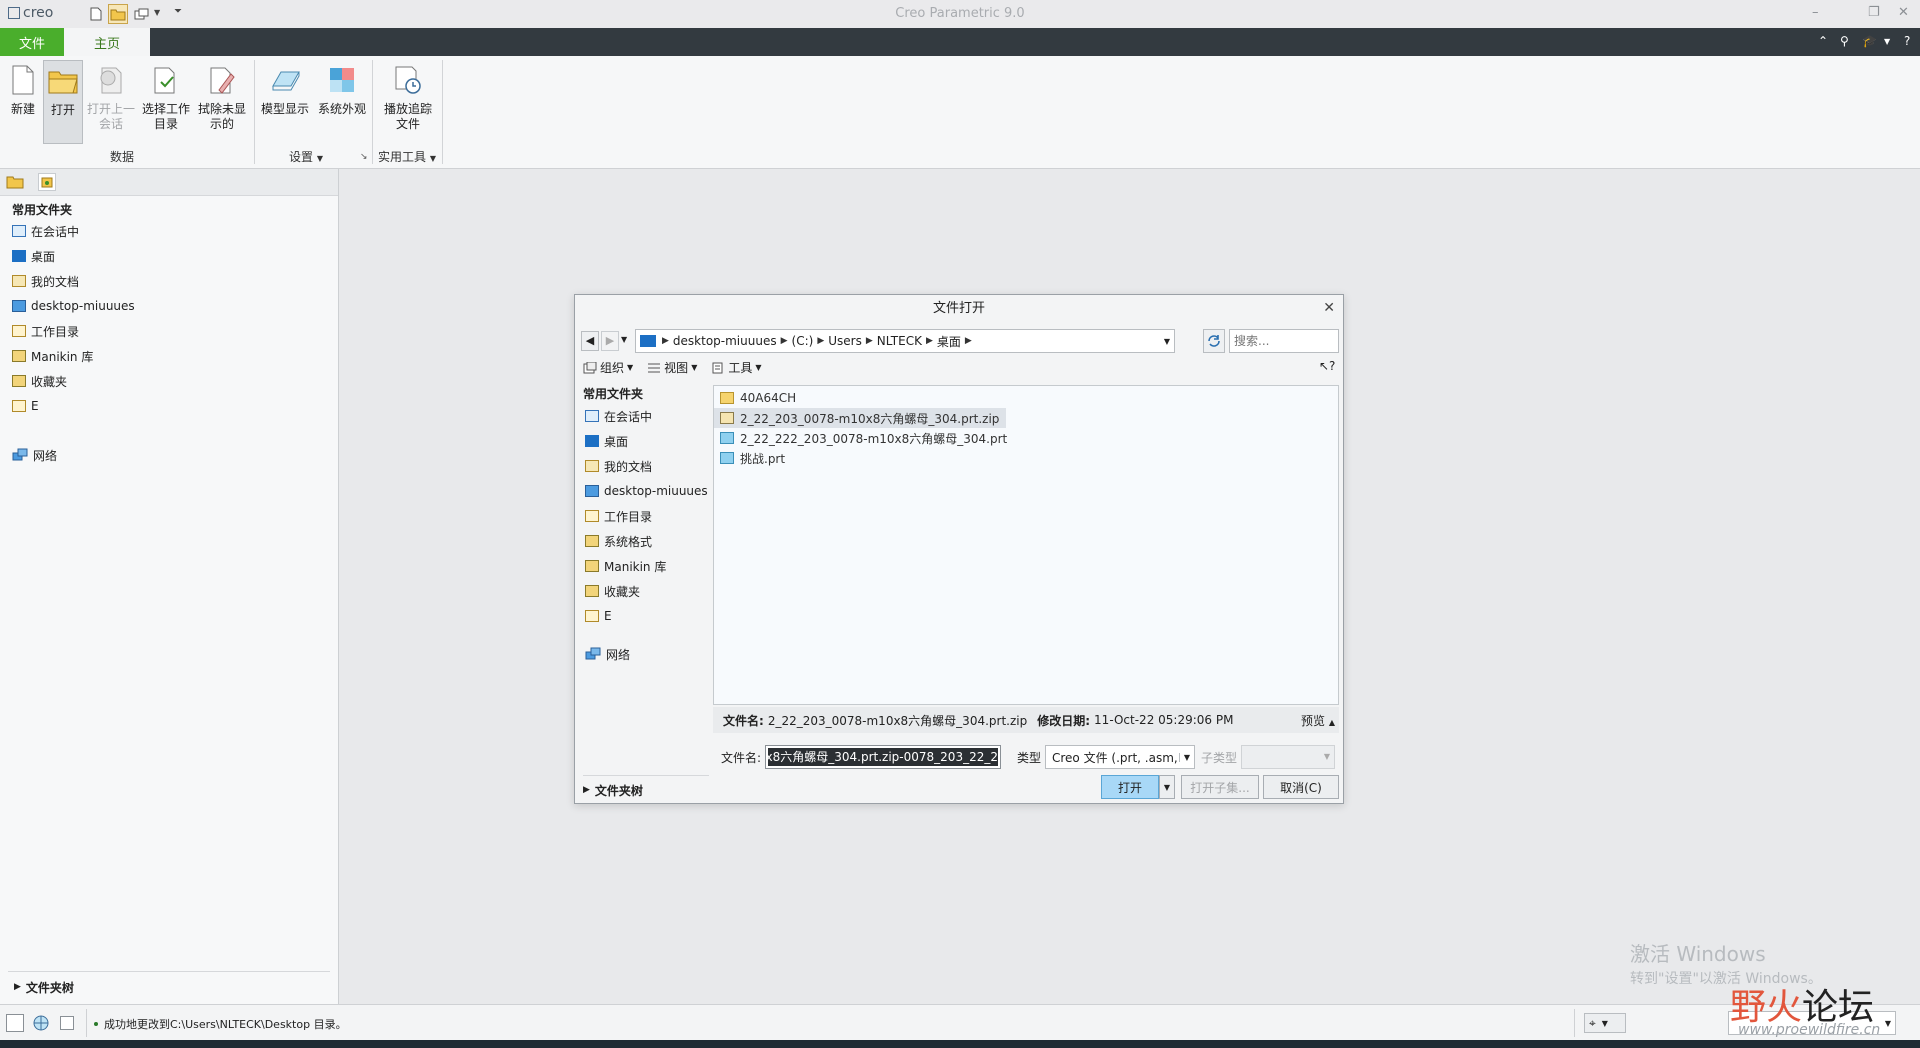 The height and width of the screenshot is (1048, 1920). I want to click on group-utilities-label: 实用工具 ▼, so click(407, 156).